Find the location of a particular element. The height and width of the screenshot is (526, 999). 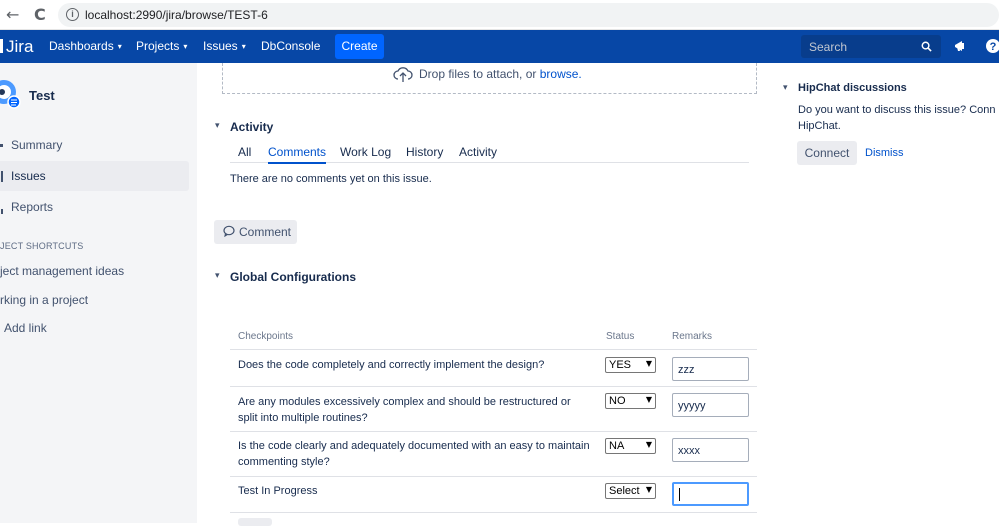

empty-comments-message: There are no comments yet on this issue. is located at coordinates (331, 179).